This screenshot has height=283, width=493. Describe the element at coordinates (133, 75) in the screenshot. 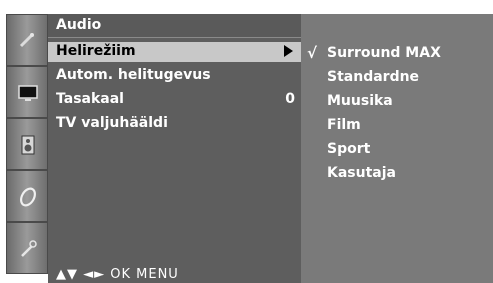

I see `menu-item-label: Autom. helitugevus` at that location.